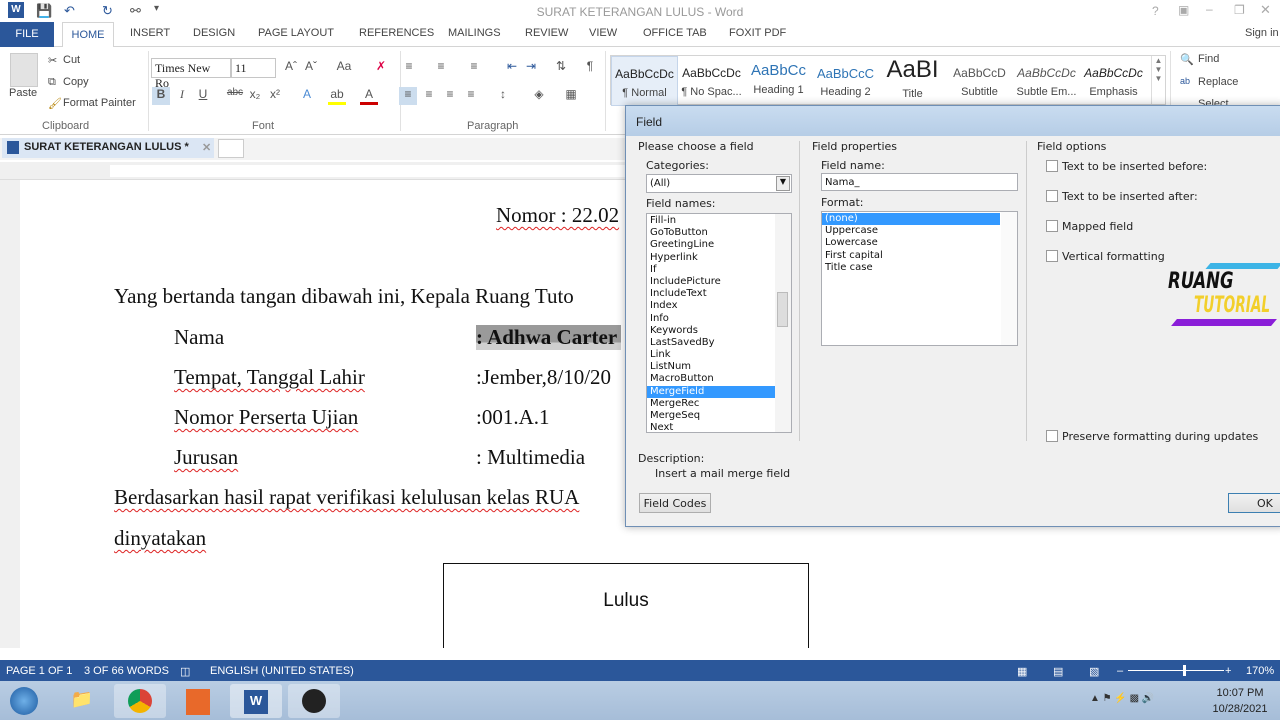 The image size is (1280, 720). I want to click on document-tab: SURAT KETERANGAN LULUS * ✕, so click(108, 148).